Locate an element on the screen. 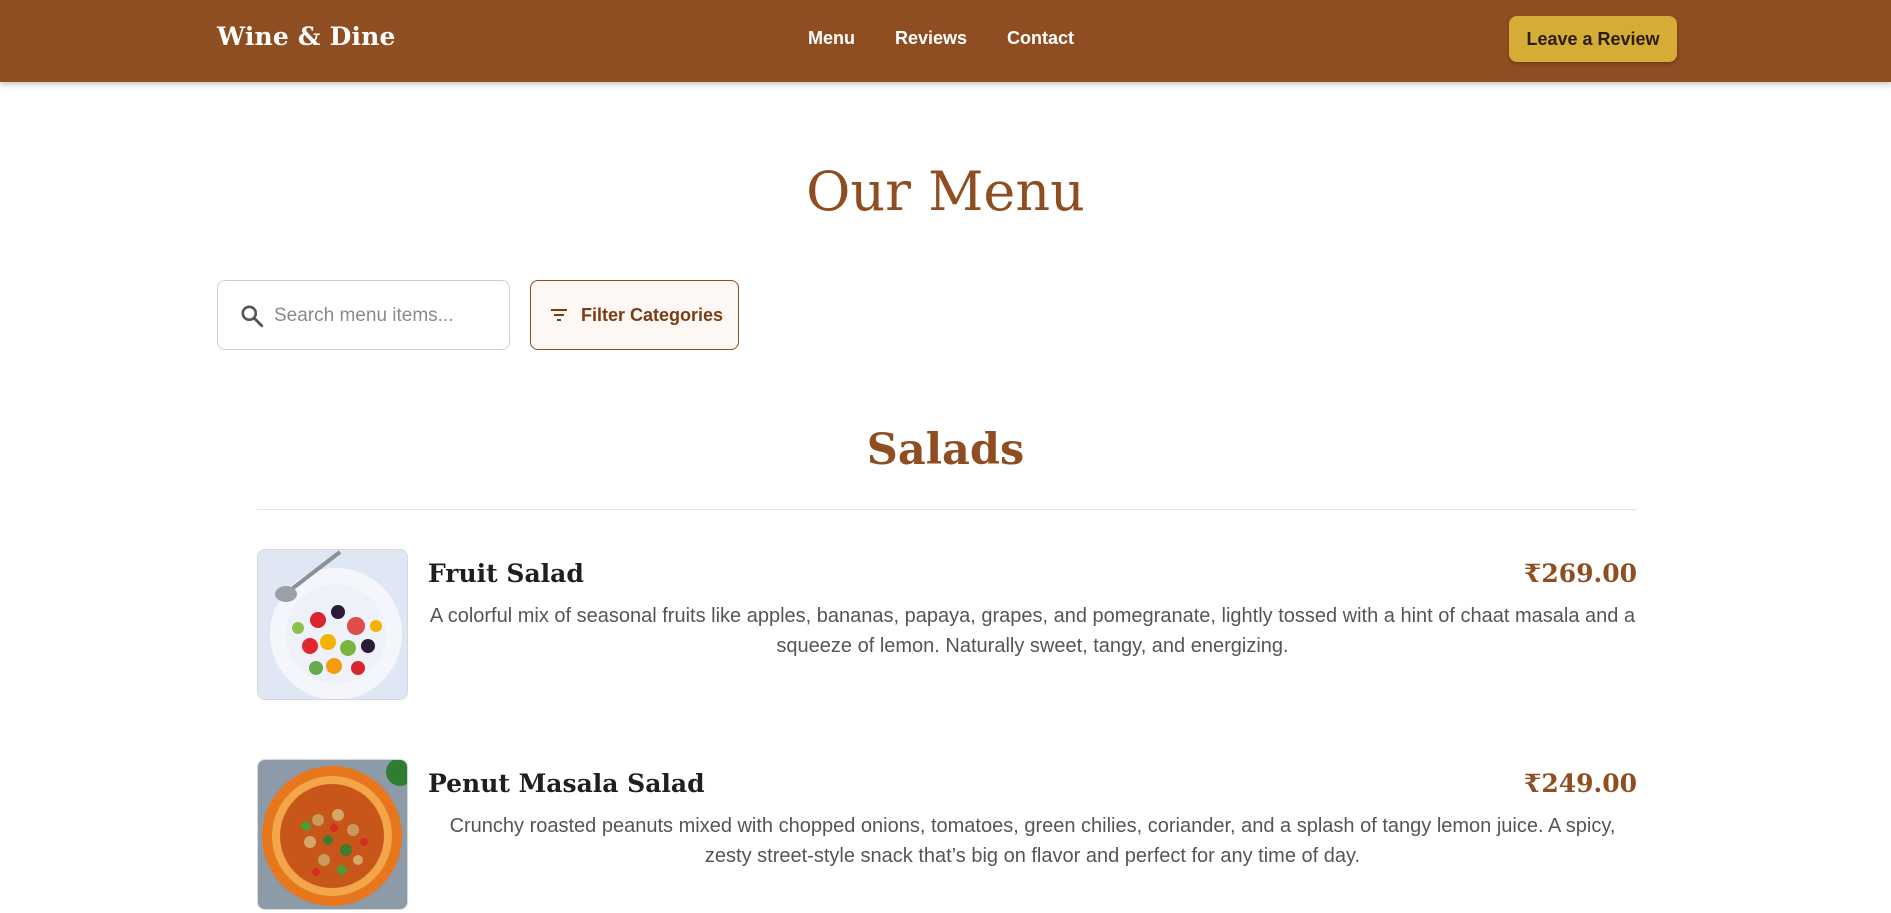 This screenshot has height=913, width=1891. search-box is located at coordinates (363, 315).